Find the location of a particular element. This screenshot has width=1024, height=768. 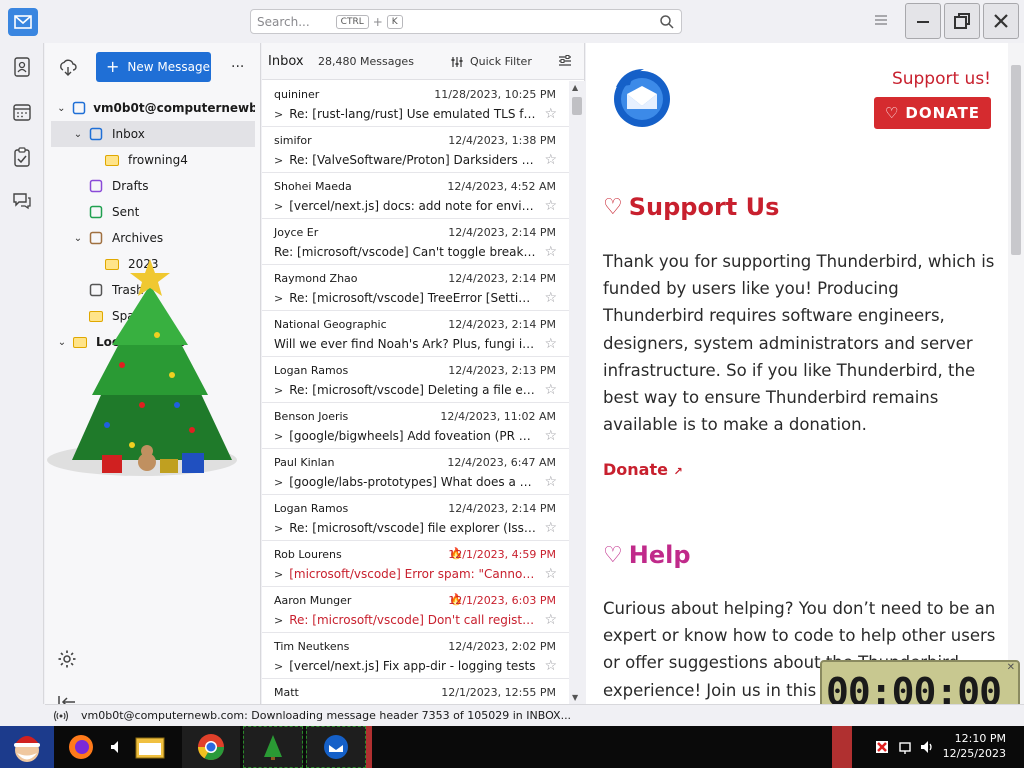

quick-filter-button: Quick Filter is located at coordinates (491, 61).